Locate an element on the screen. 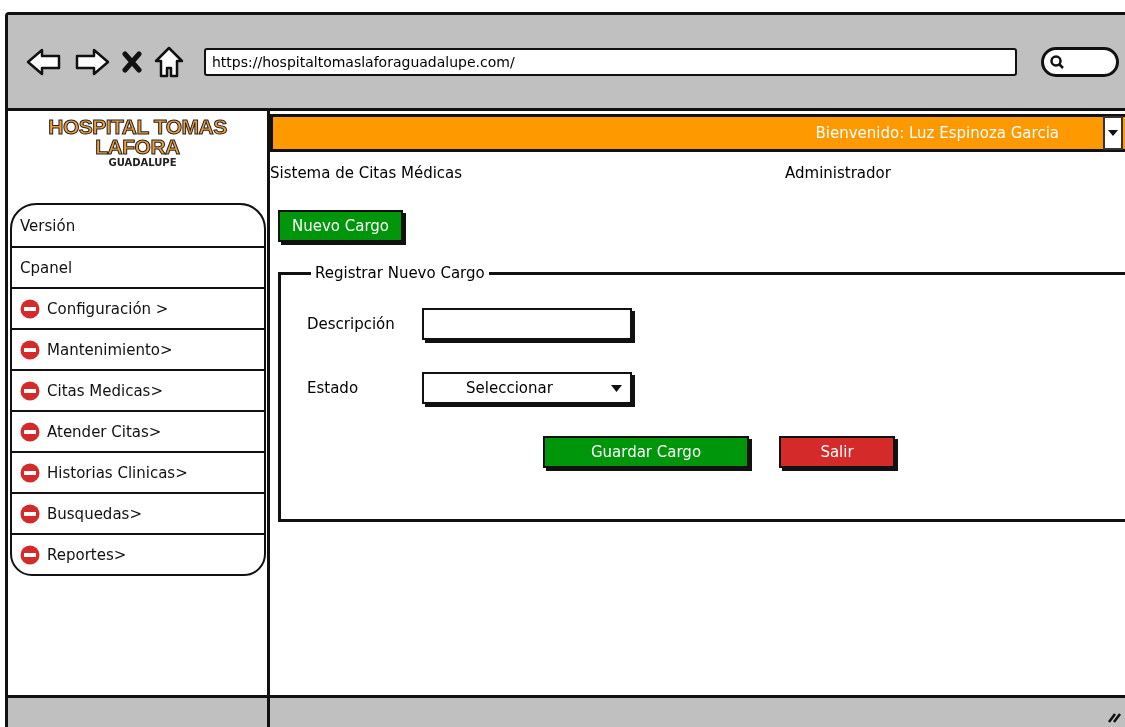  menu-item: Versión is located at coordinates (138, 225).